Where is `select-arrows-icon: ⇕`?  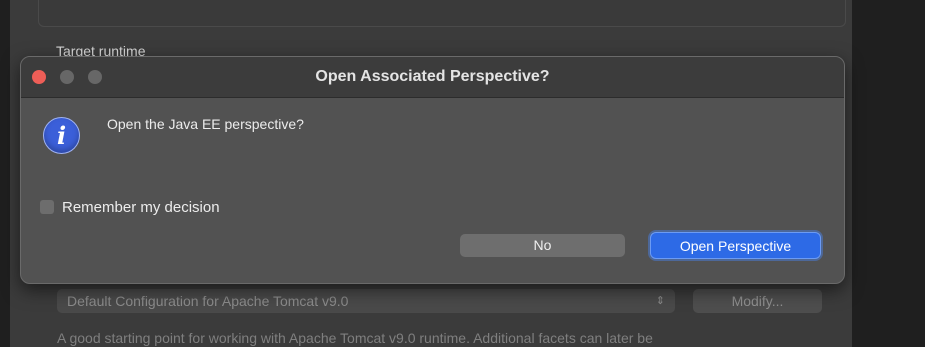
select-arrows-icon: ⇕ is located at coordinates (660, 301).